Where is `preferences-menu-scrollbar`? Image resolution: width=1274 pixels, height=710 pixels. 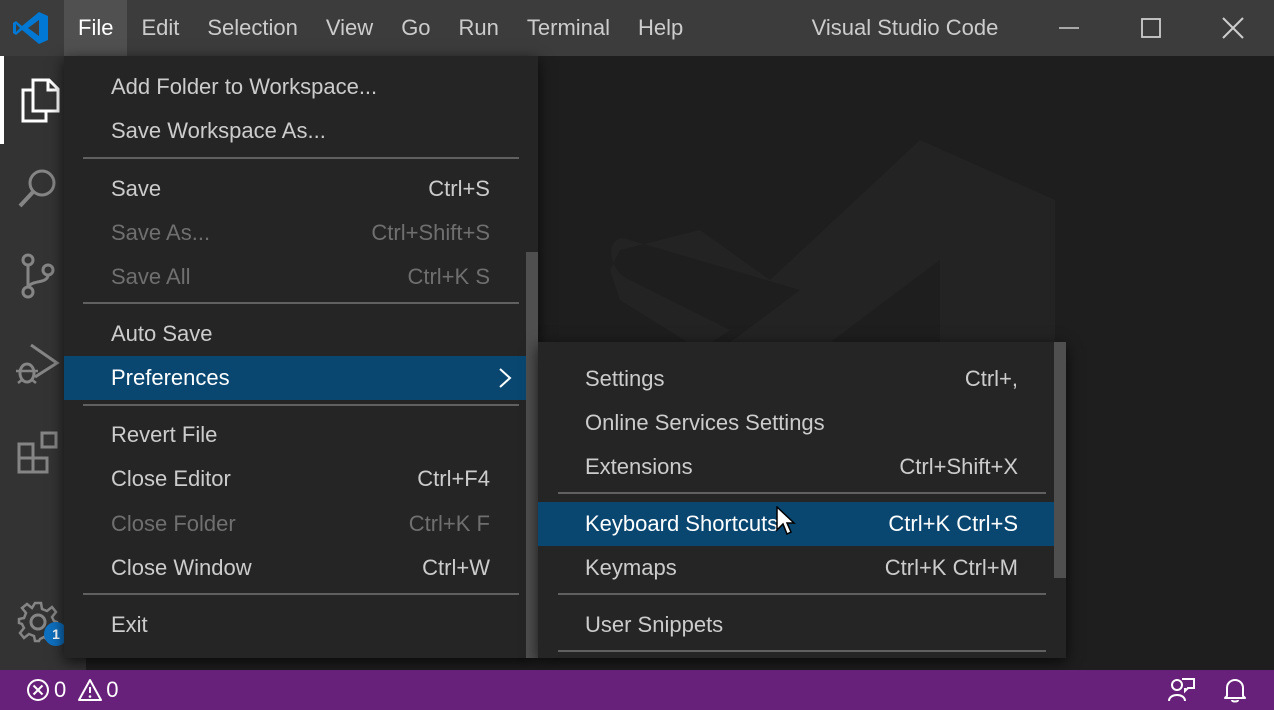 preferences-menu-scrollbar is located at coordinates (1060, 460).